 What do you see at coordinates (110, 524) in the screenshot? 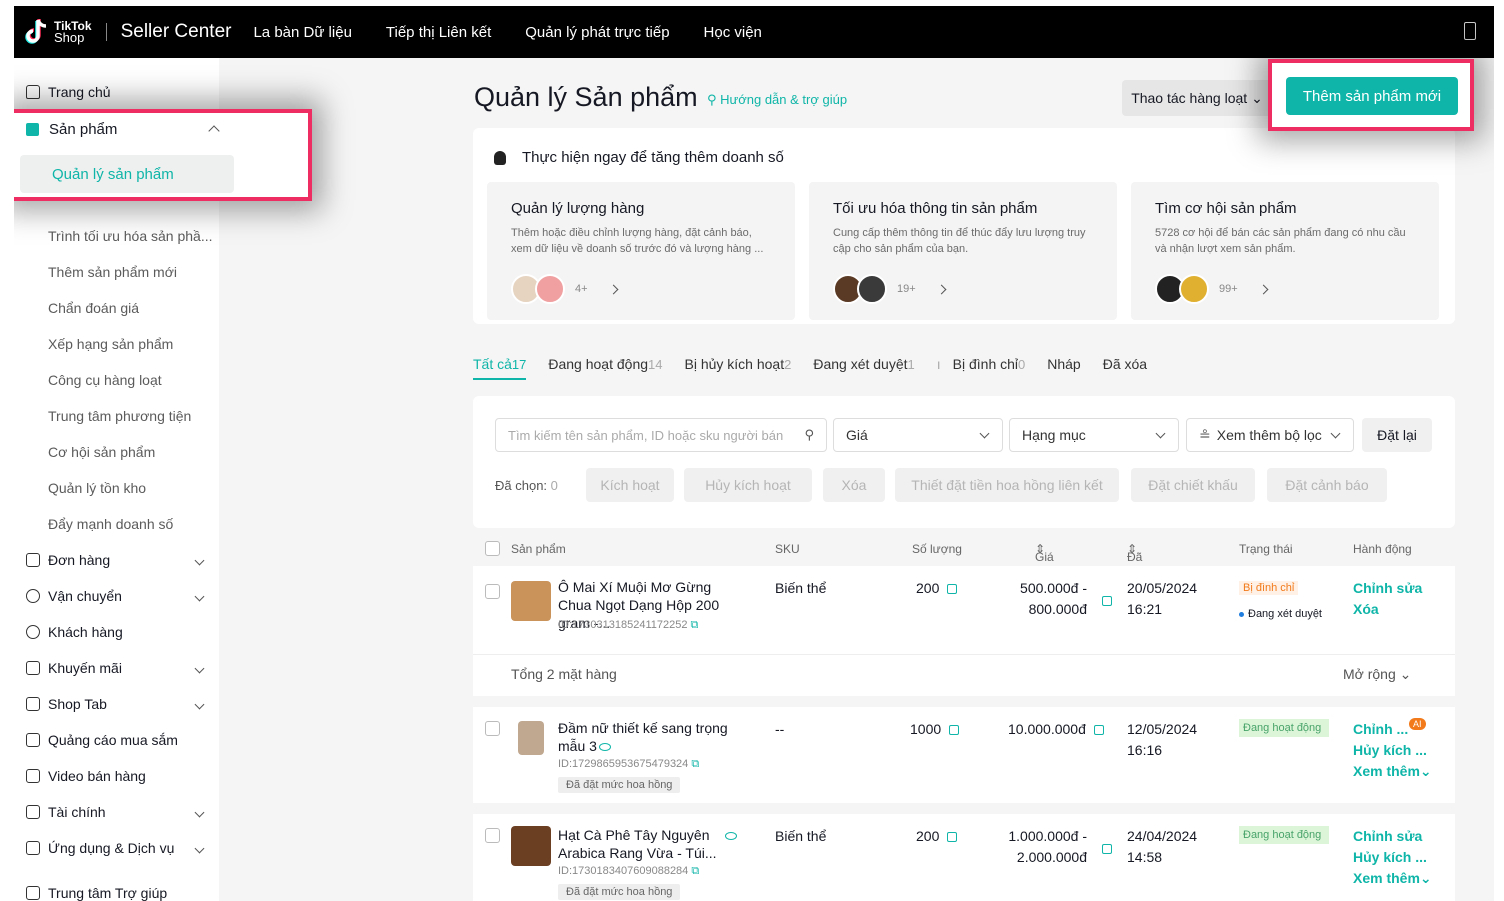
I see `sidebar-sub-boost-sales: Đẩy mạnh doanh số` at bounding box center [110, 524].